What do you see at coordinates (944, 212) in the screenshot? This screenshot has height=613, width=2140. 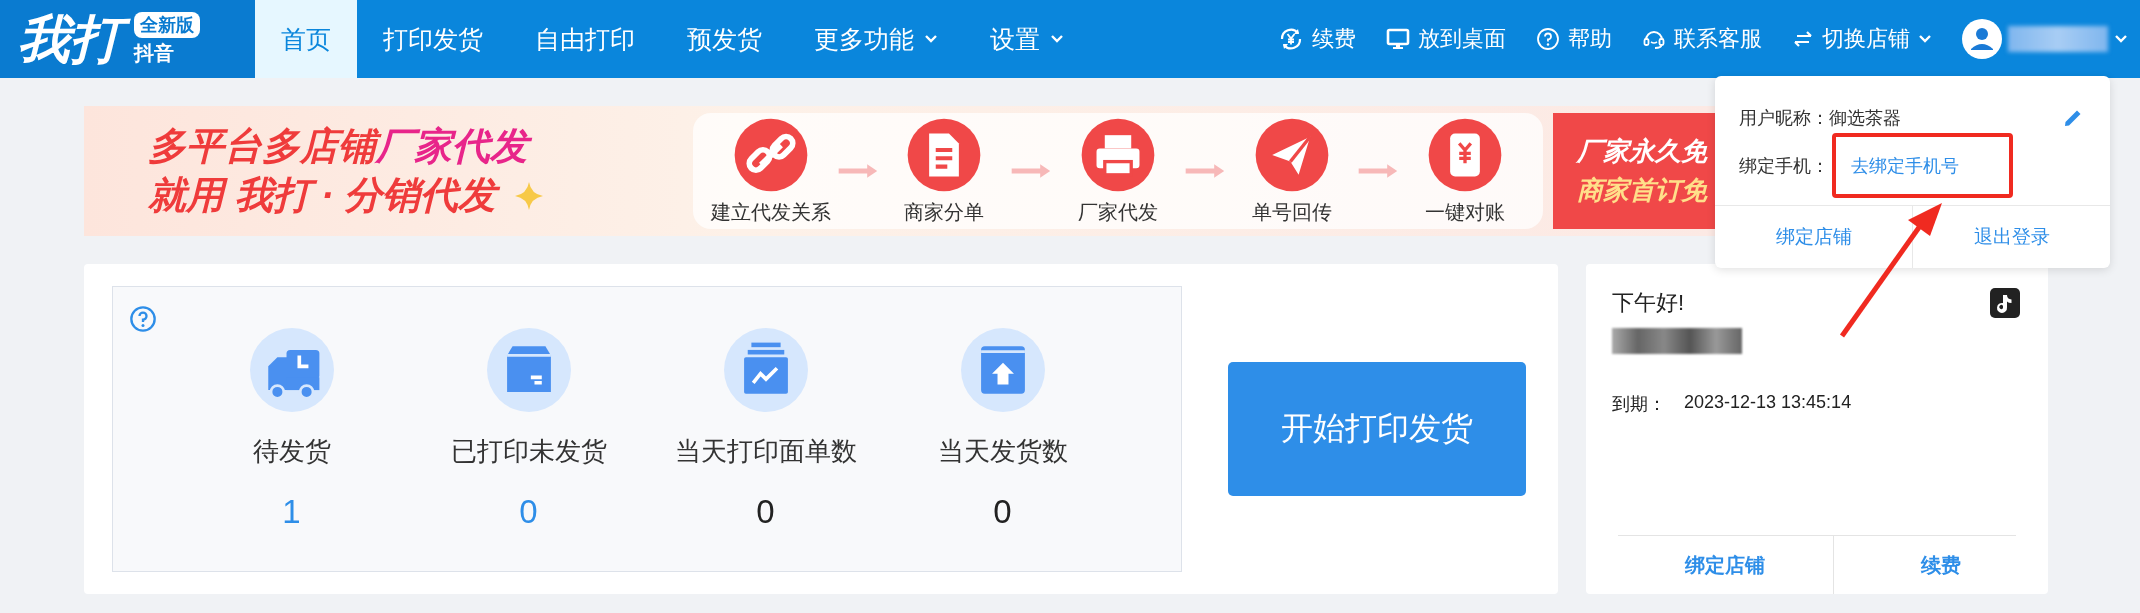 I see `step-label: 商家分单` at bounding box center [944, 212].